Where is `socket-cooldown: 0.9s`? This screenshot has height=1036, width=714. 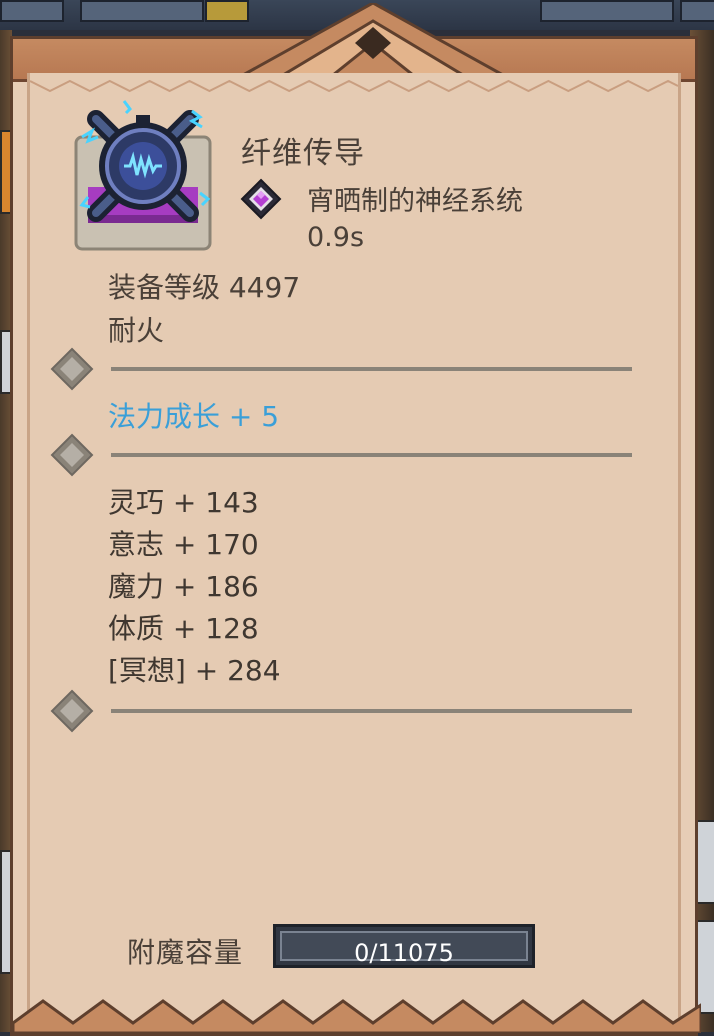 socket-cooldown: 0.9s is located at coordinates (336, 237).